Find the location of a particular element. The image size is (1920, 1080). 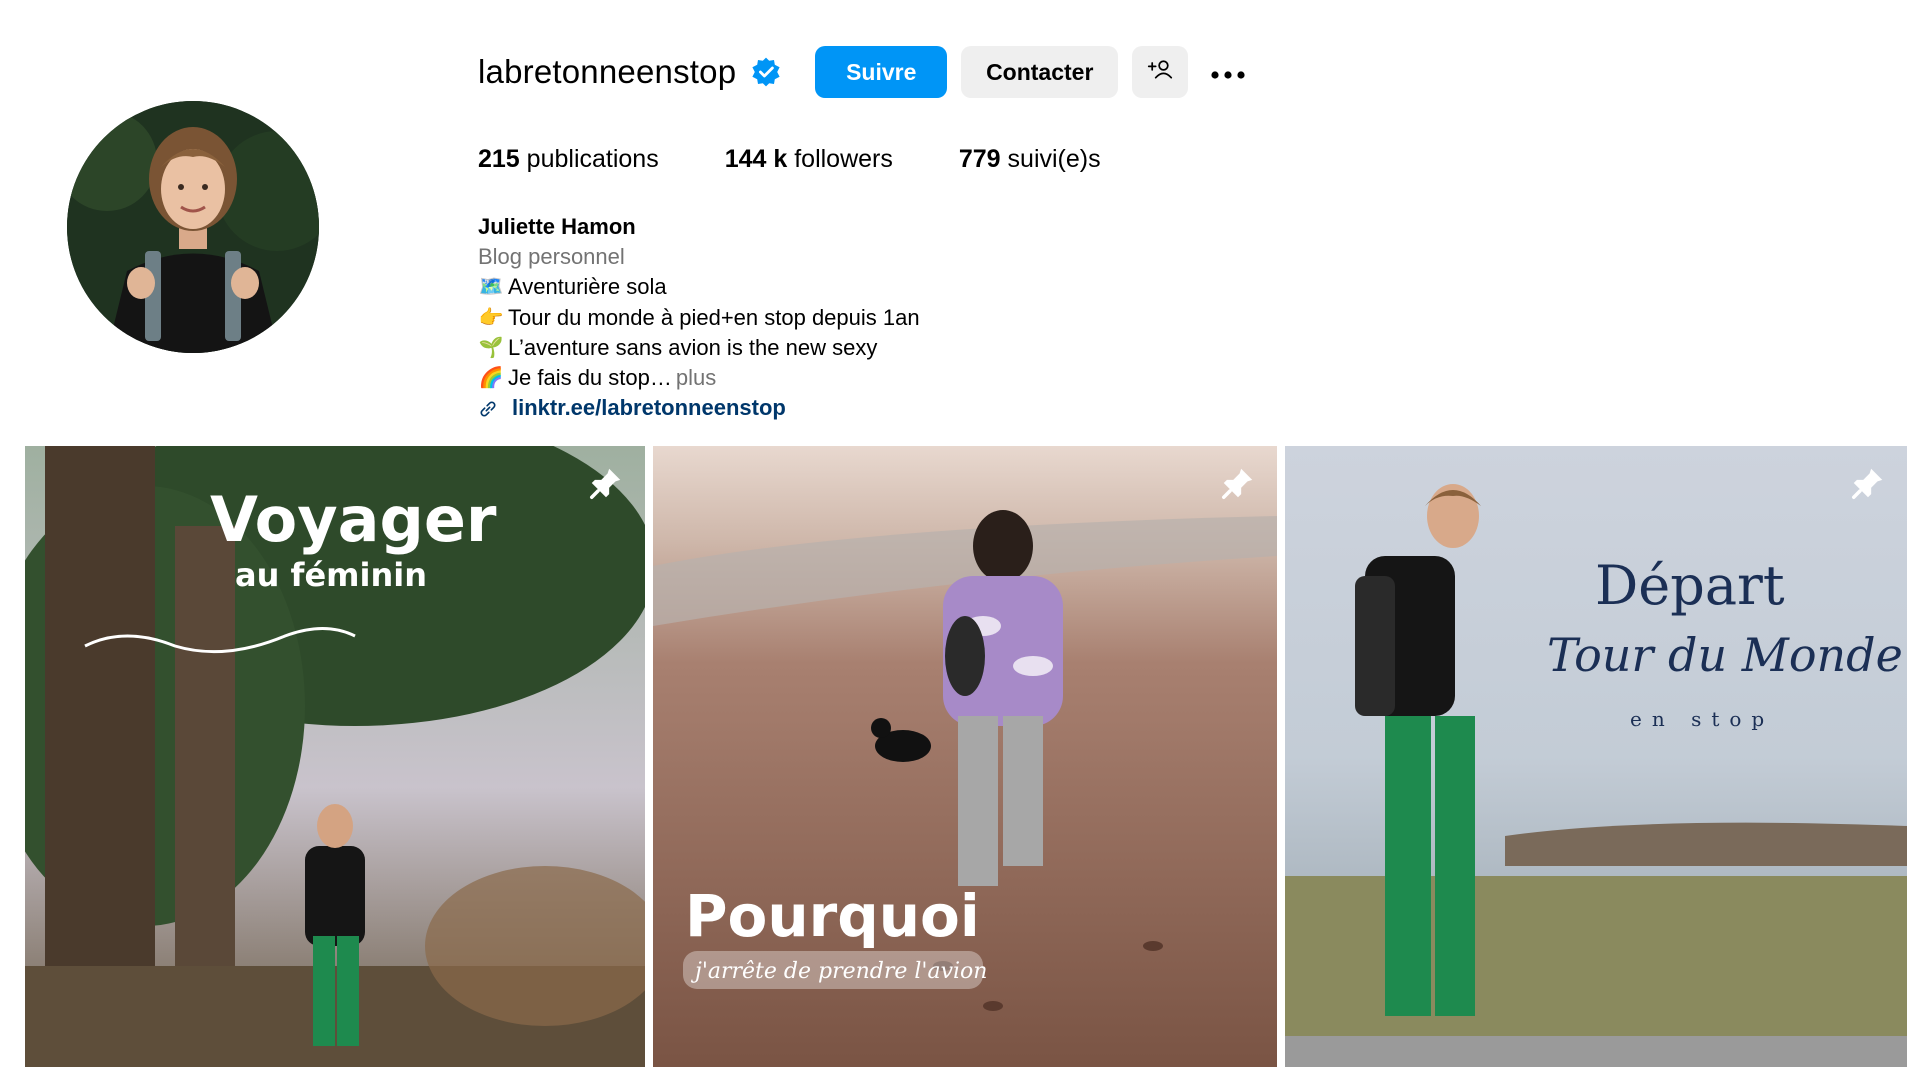

profile-avatar is located at coordinates (193, 227).